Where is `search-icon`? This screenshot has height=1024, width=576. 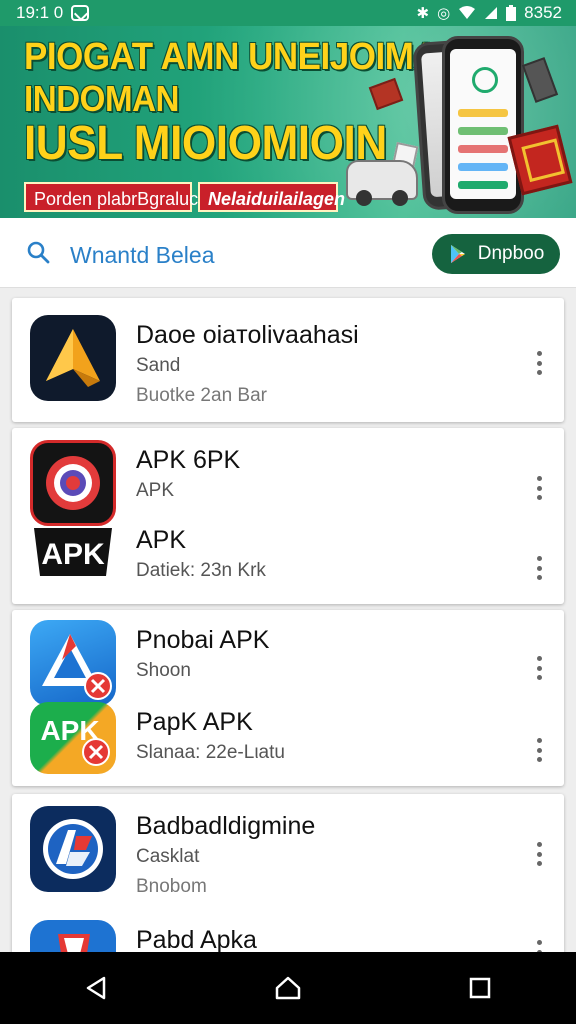
search-icon is located at coordinates (38, 252).